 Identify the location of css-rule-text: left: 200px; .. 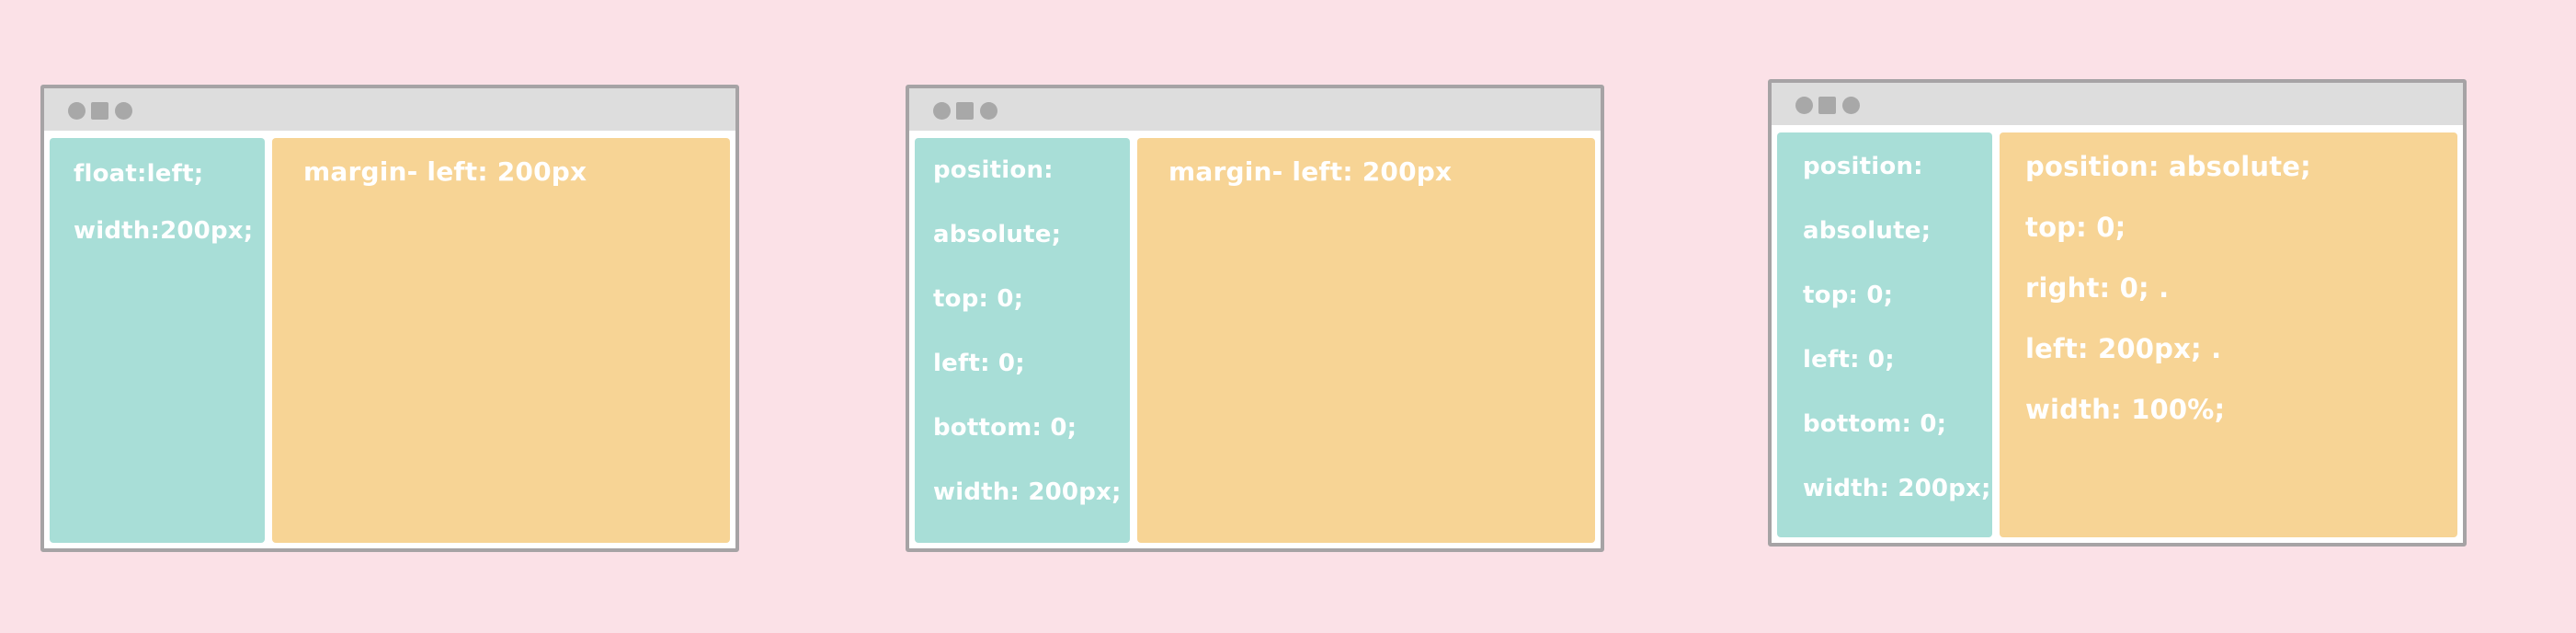
(2123, 348).